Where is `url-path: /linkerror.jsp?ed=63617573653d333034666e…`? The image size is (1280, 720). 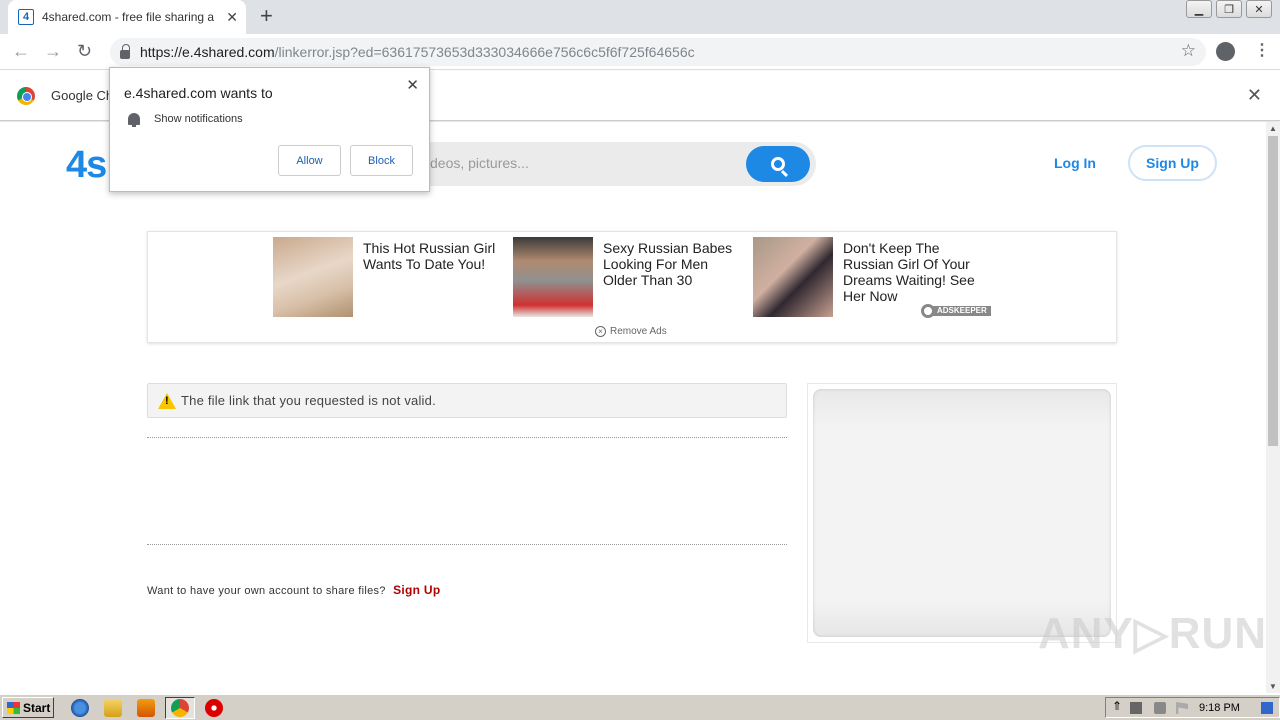
url-path: /linkerror.jsp?ed=63617573653d333034666e… is located at coordinates (484, 52).